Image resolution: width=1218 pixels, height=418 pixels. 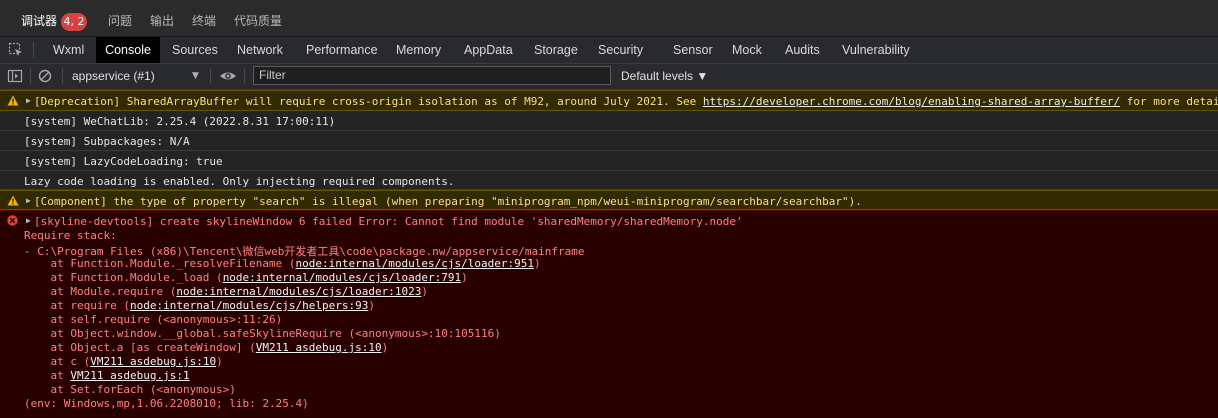 I want to click on tab-terminal: 终端, so click(x=204, y=18).